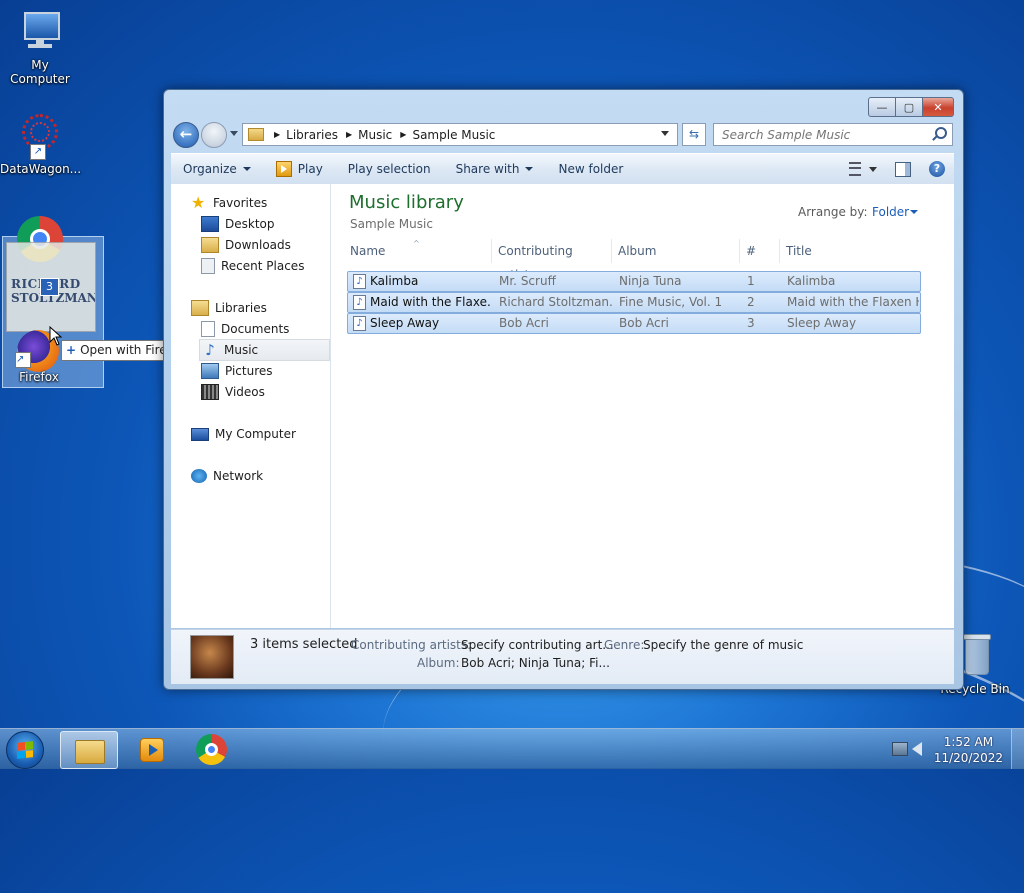 Image resolution: width=1024 pixels, height=893 pixels. I want to click on datawagon-icon: ↗, so click(40, 136).